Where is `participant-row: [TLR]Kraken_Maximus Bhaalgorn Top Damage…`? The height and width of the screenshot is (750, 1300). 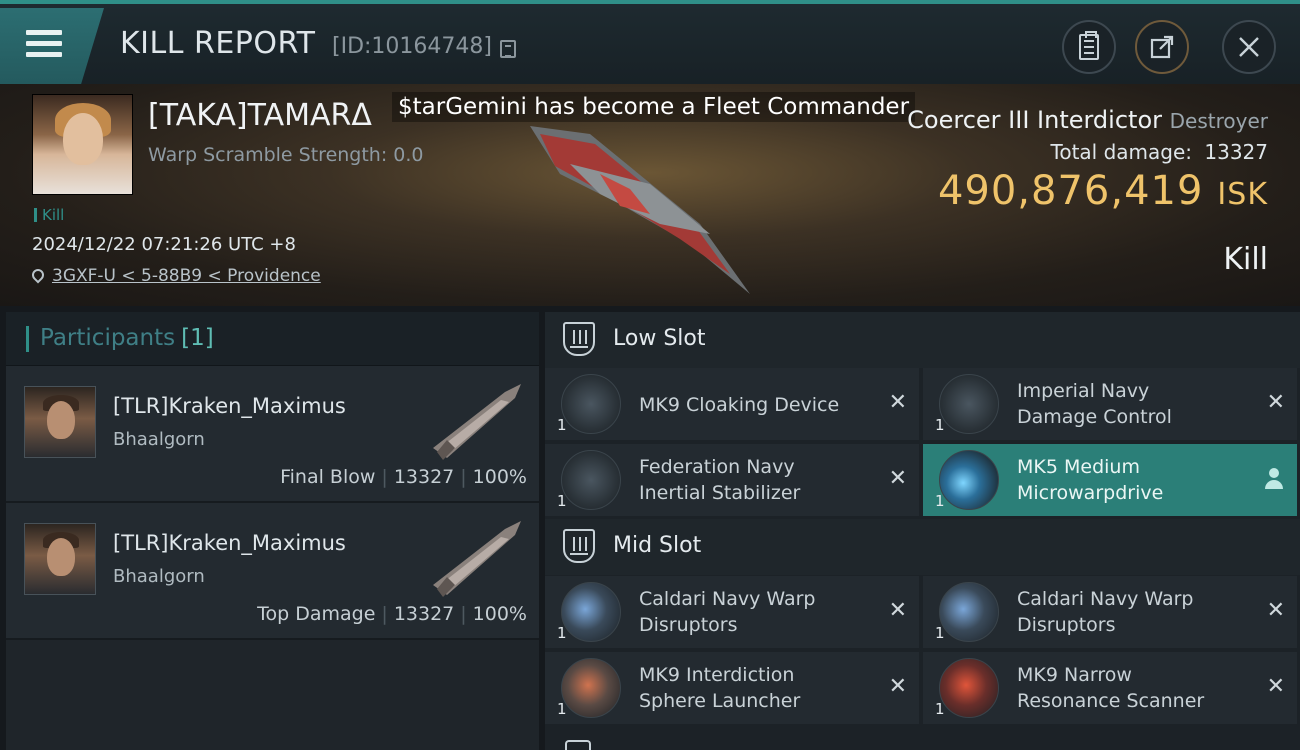
participant-row: [TLR]Kraken_Maximus Bhaalgorn Top Damage… is located at coordinates (272, 571).